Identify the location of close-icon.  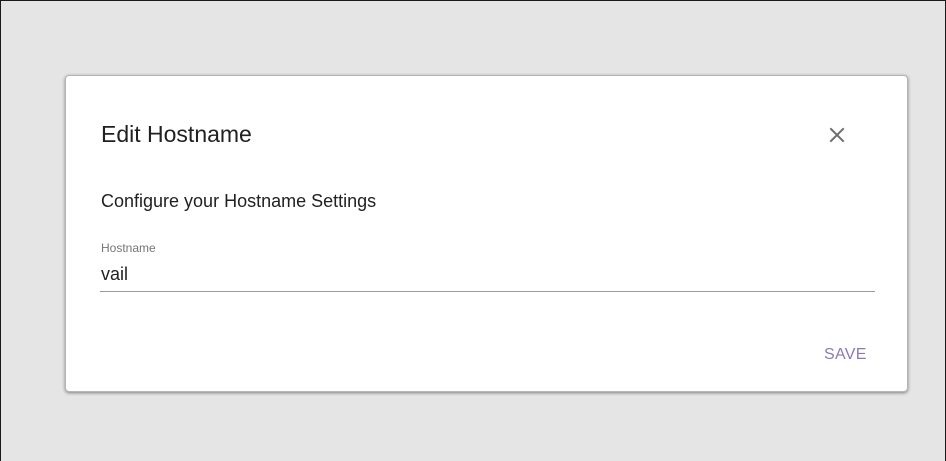
(837, 135).